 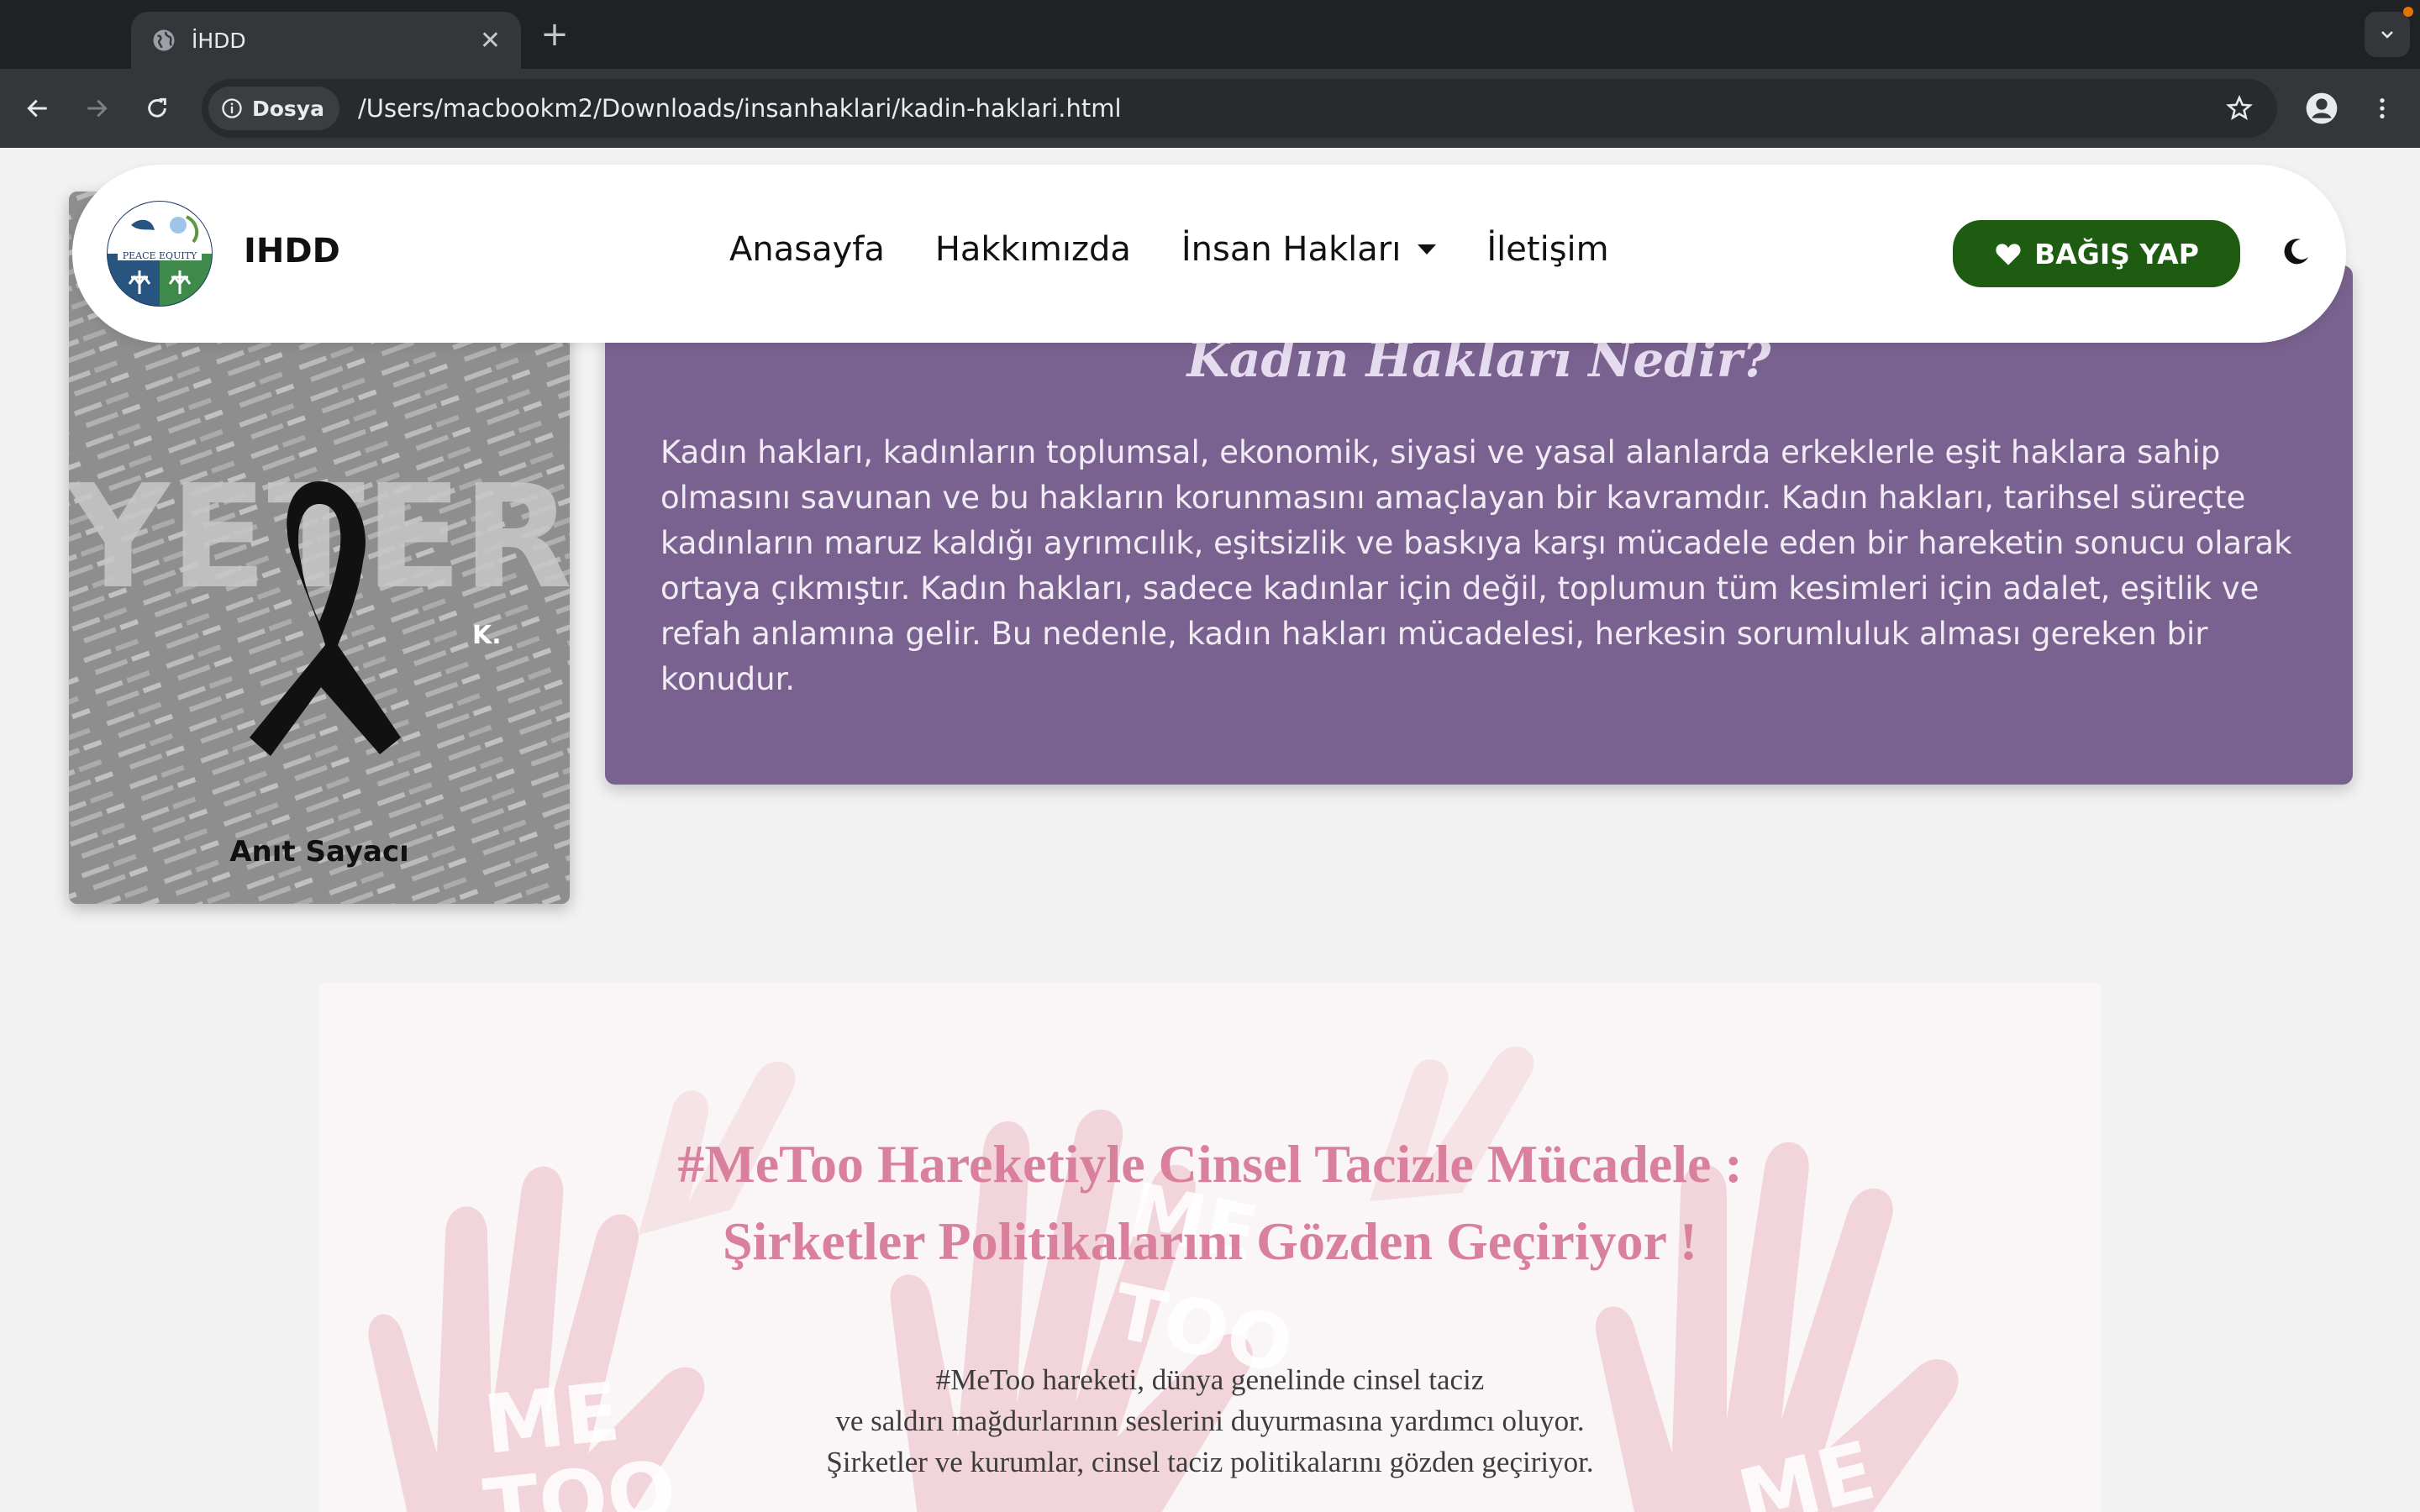 What do you see at coordinates (807, 249) in the screenshot?
I see `nav-home: Anasayfa` at bounding box center [807, 249].